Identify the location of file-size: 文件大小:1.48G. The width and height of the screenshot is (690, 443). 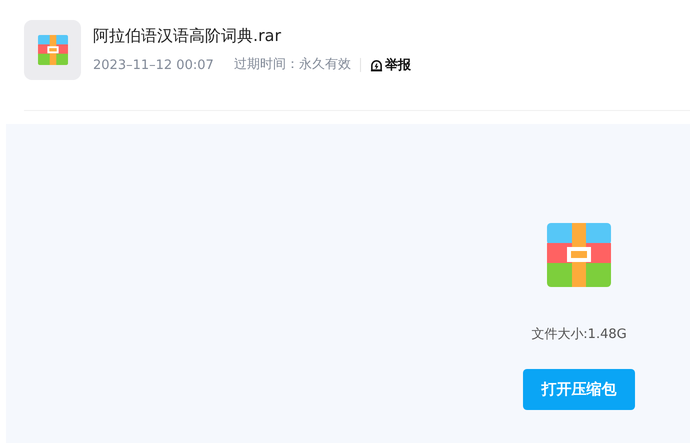
(579, 334).